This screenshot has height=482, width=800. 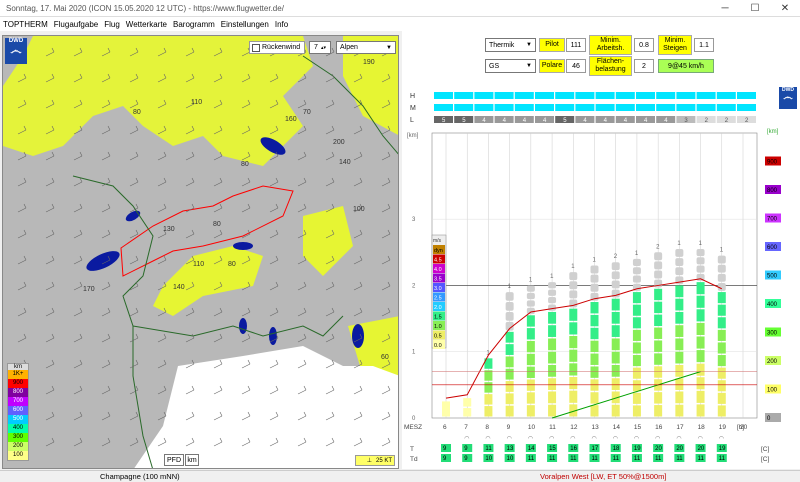 What do you see at coordinates (320, 47) in the screenshot?
I see `tailwind-spinner: 7 ▴▾` at bounding box center [320, 47].